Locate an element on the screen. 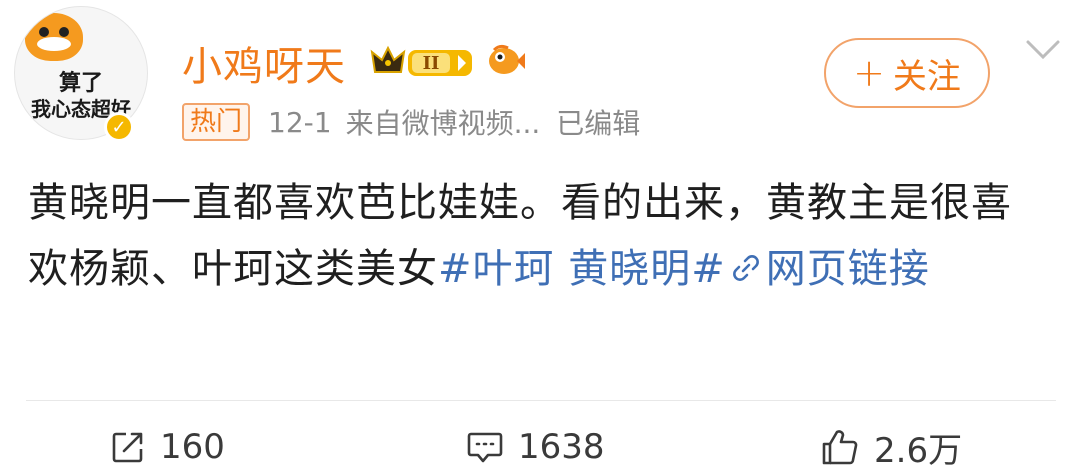  source-prefix: 来自 is located at coordinates (373, 123).